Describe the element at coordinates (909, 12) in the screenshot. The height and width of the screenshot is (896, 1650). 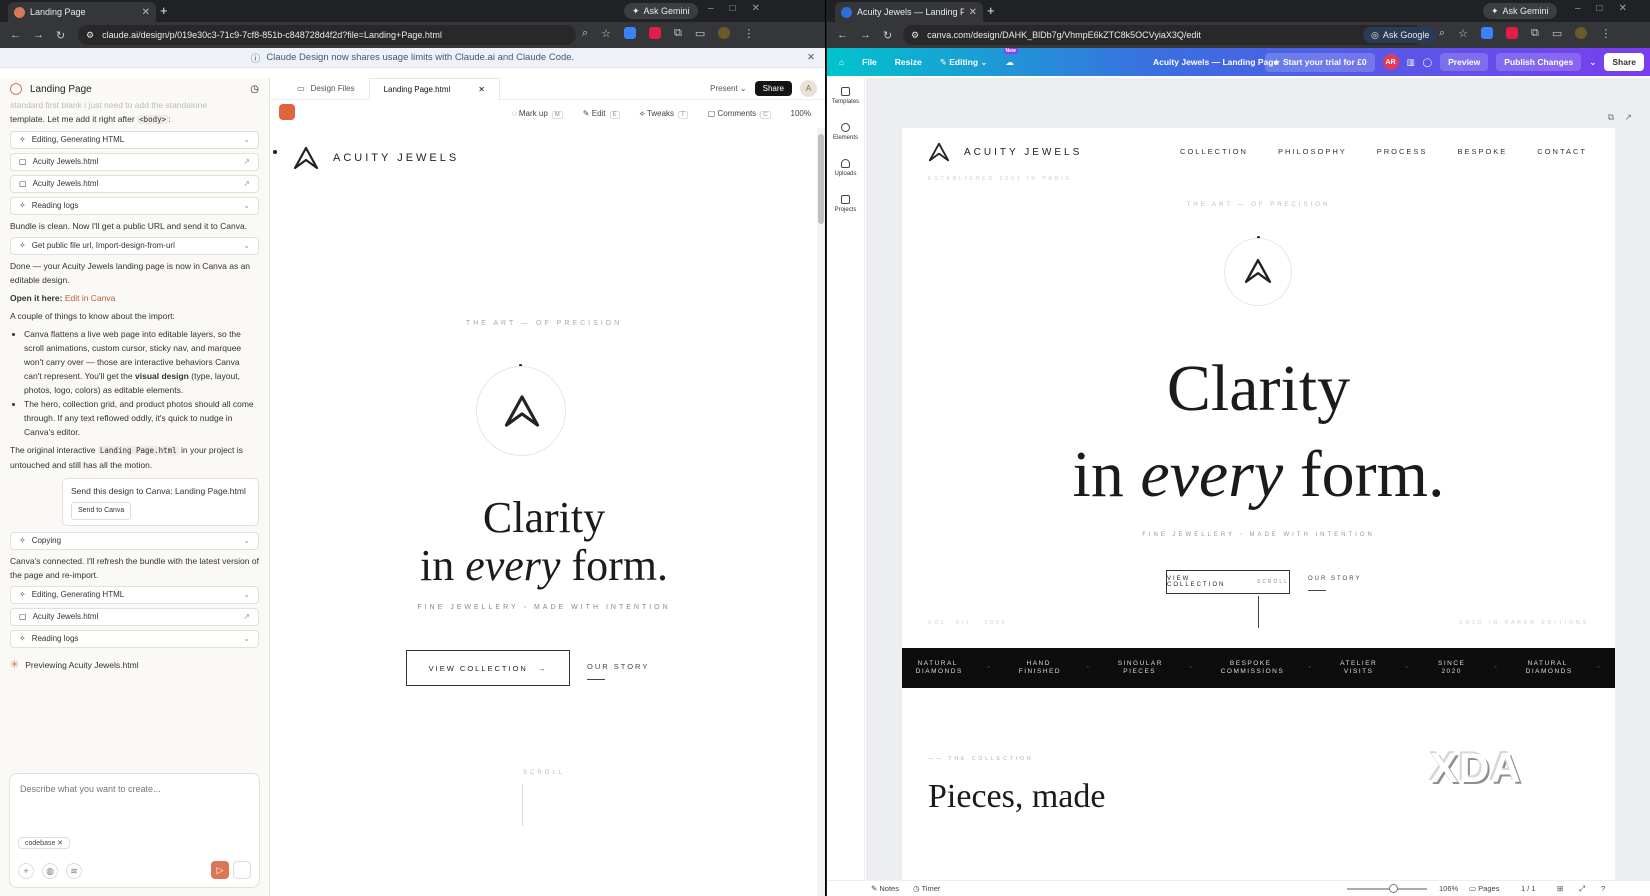
I see `browser-tab-canva: Acuity Jewels — Landing Page ✕` at that location.